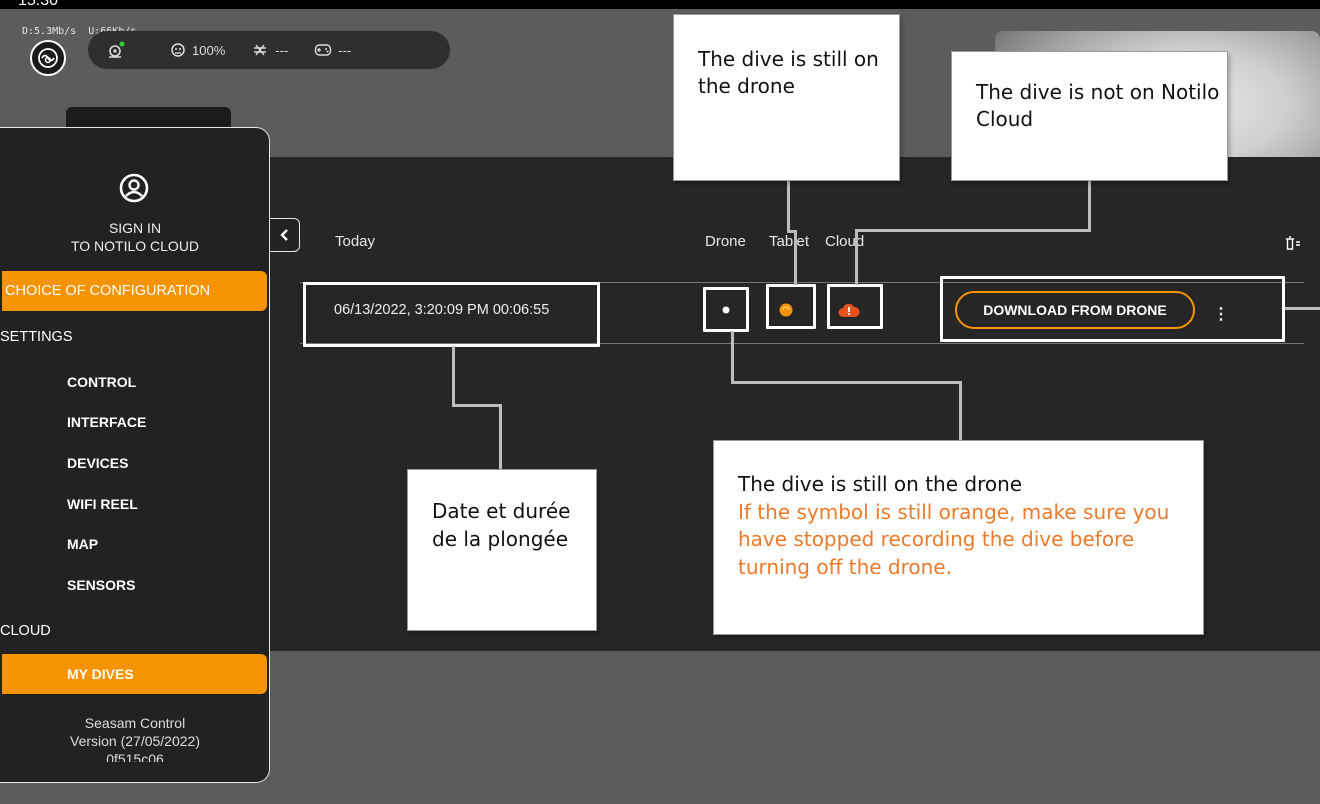 The height and width of the screenshot is (804, 1320). What do you see at coordinates (49, 31) in the screenshot?
I see `net-down: D:5.3Mb/s` at bounding box center [49, 31].